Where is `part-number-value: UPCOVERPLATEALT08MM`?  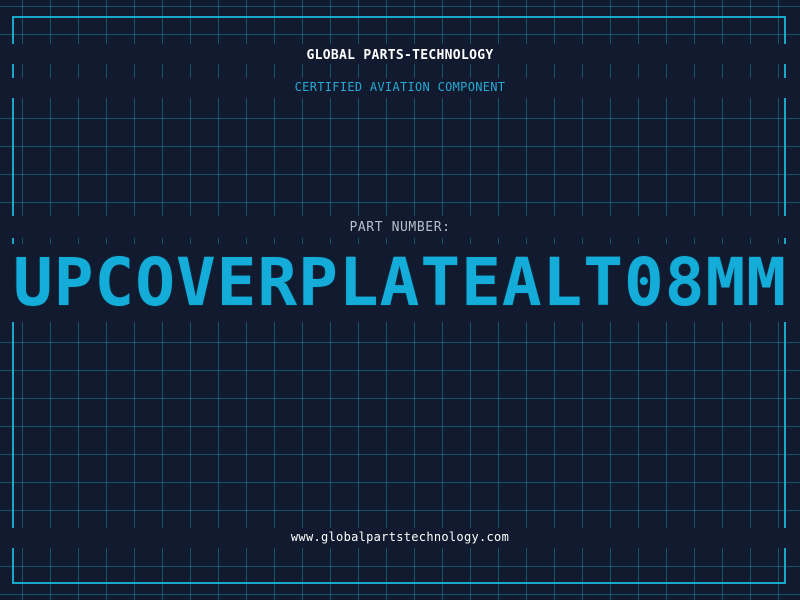 part-number-value: UPCOVERPLATEALT08MM is located at coordinates (400, 282).